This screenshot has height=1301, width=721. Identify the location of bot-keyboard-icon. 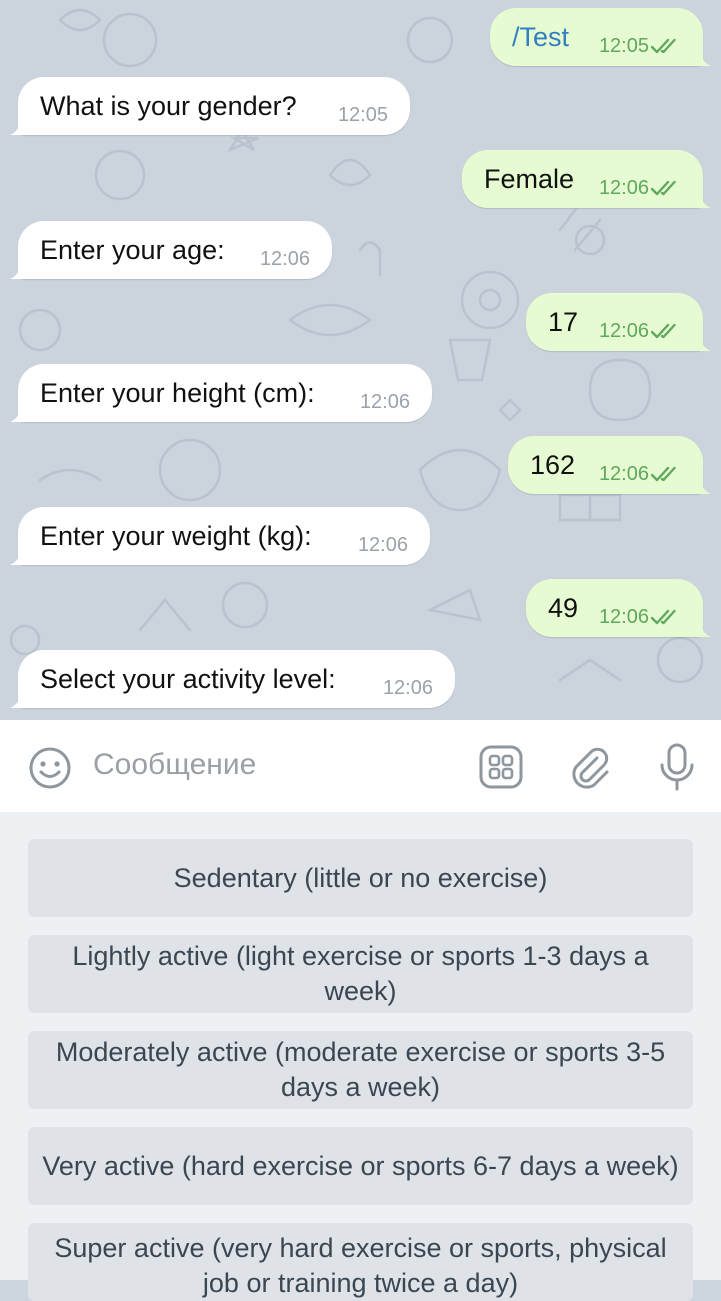
(501, 767).